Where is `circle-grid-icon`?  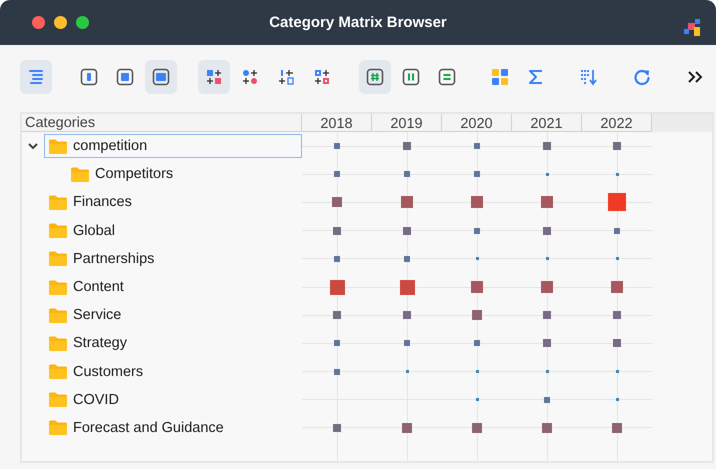
circle-grid-icon is located at coordinates (250, 77).